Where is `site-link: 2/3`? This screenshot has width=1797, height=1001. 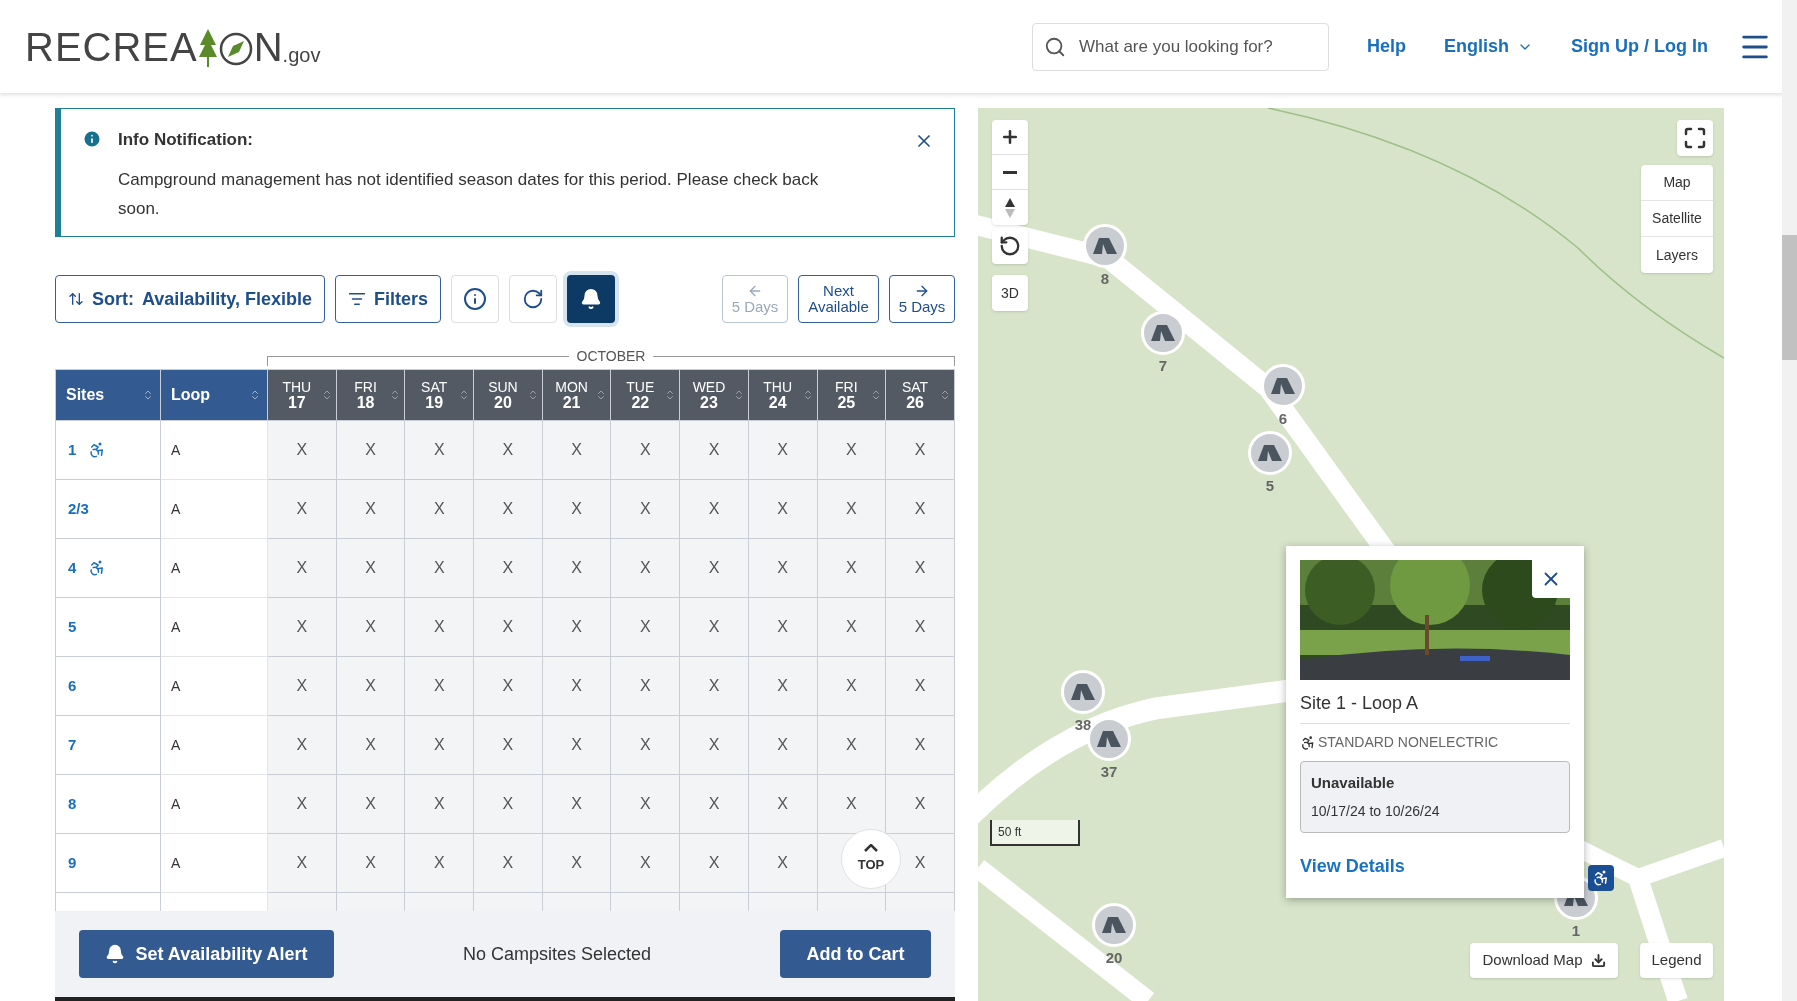 site-link: 2/3 is located at coordinates (78, 509).